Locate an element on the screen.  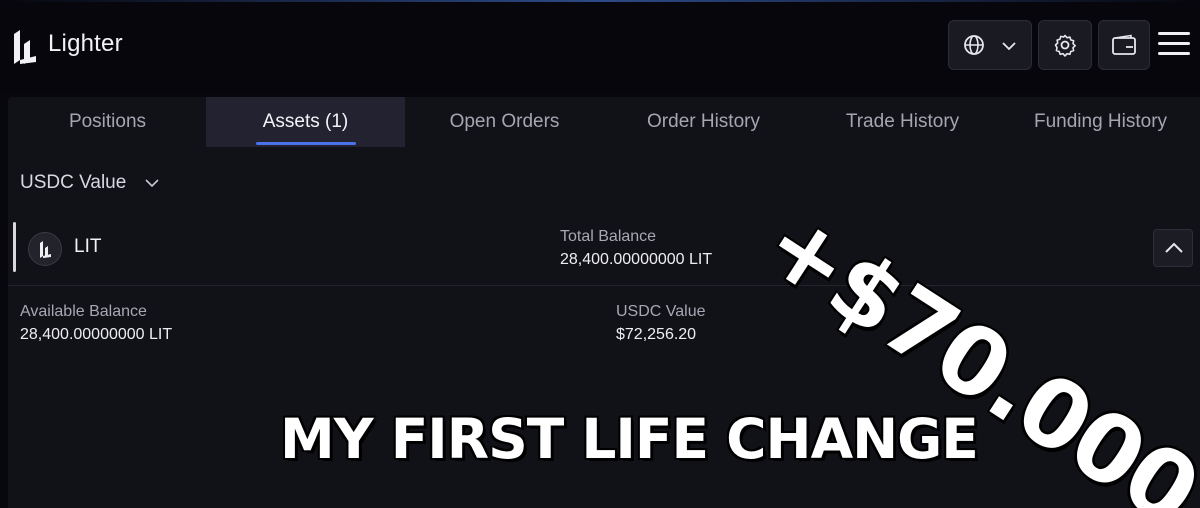
usdc-value-label: USDC Value is located at coordinates (661, 311).